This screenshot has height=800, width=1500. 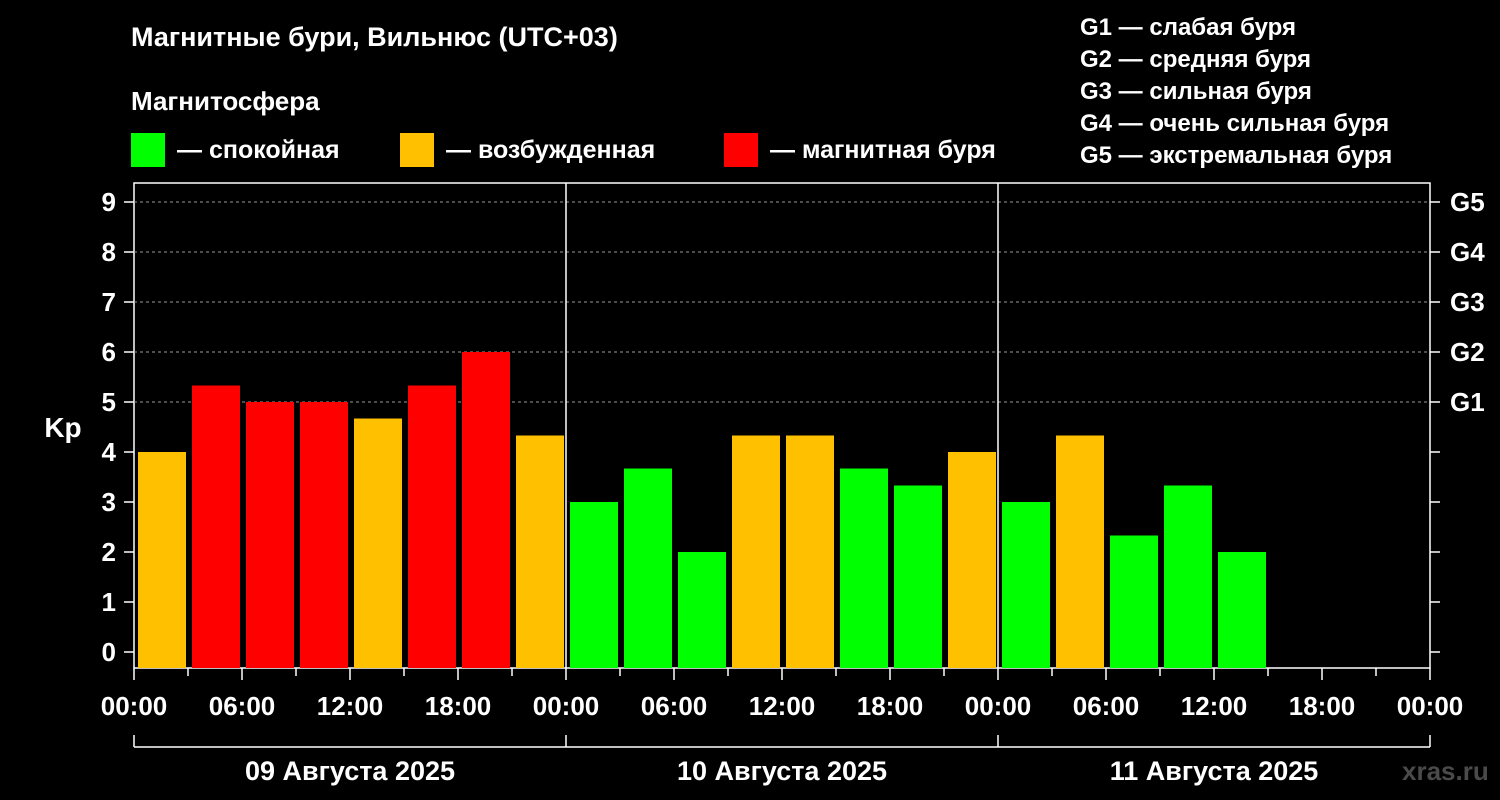 What do you see at coordinates (1467, 402) in the screenshot?
I see `g-scale-label: G1` at bounding box center [1467, 402].